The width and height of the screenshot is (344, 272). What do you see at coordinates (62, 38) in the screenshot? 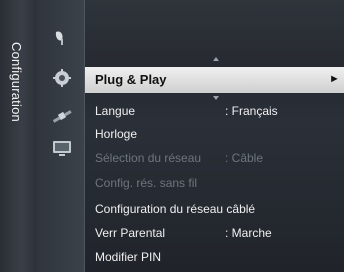
I see `satellite-dish-icon` at bounding box center [62, 38].